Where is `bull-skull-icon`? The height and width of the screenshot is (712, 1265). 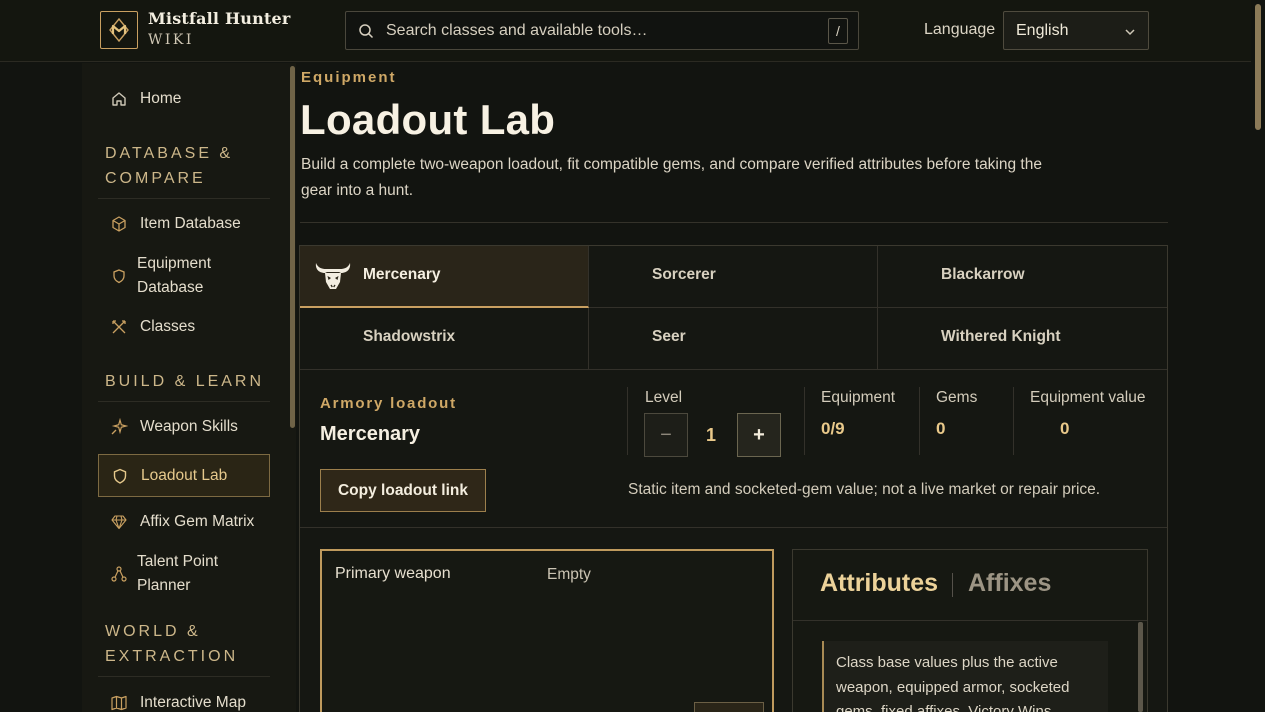 bull-skull-icon is located at coordinates (333, 276).